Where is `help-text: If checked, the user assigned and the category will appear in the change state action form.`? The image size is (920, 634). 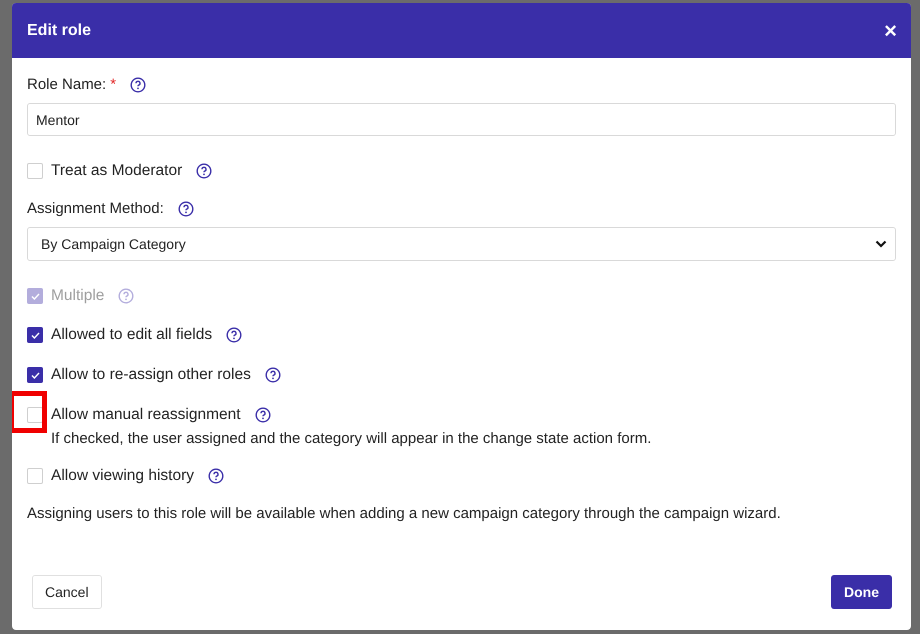
help-text: If checked, the user assigned and the category will appear in the change state action form. is located at coordinates (351, 438).